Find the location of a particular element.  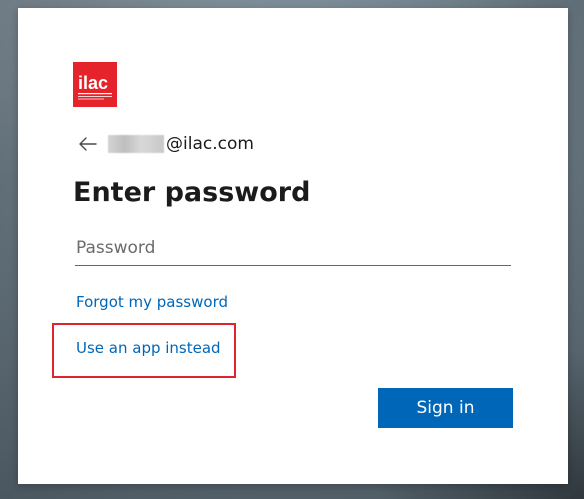

account-identity: @ilac.com is located at coordinates (166, 144).